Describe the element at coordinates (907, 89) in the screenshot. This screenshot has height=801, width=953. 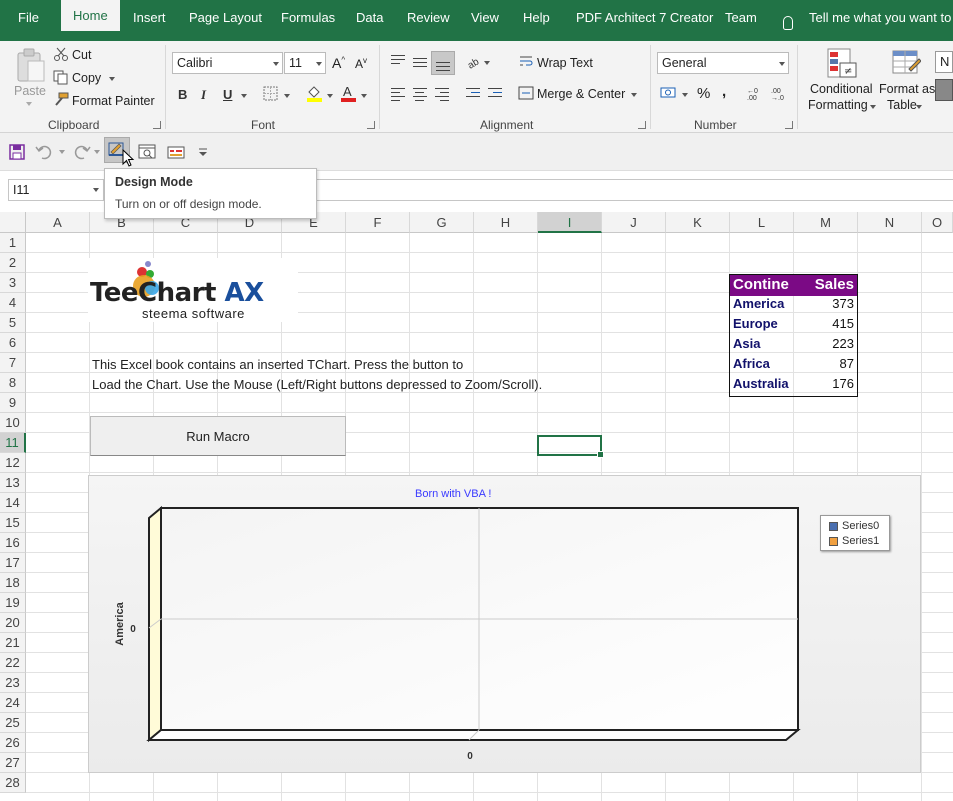
I see `format-as-table-label: Format as` at that location.